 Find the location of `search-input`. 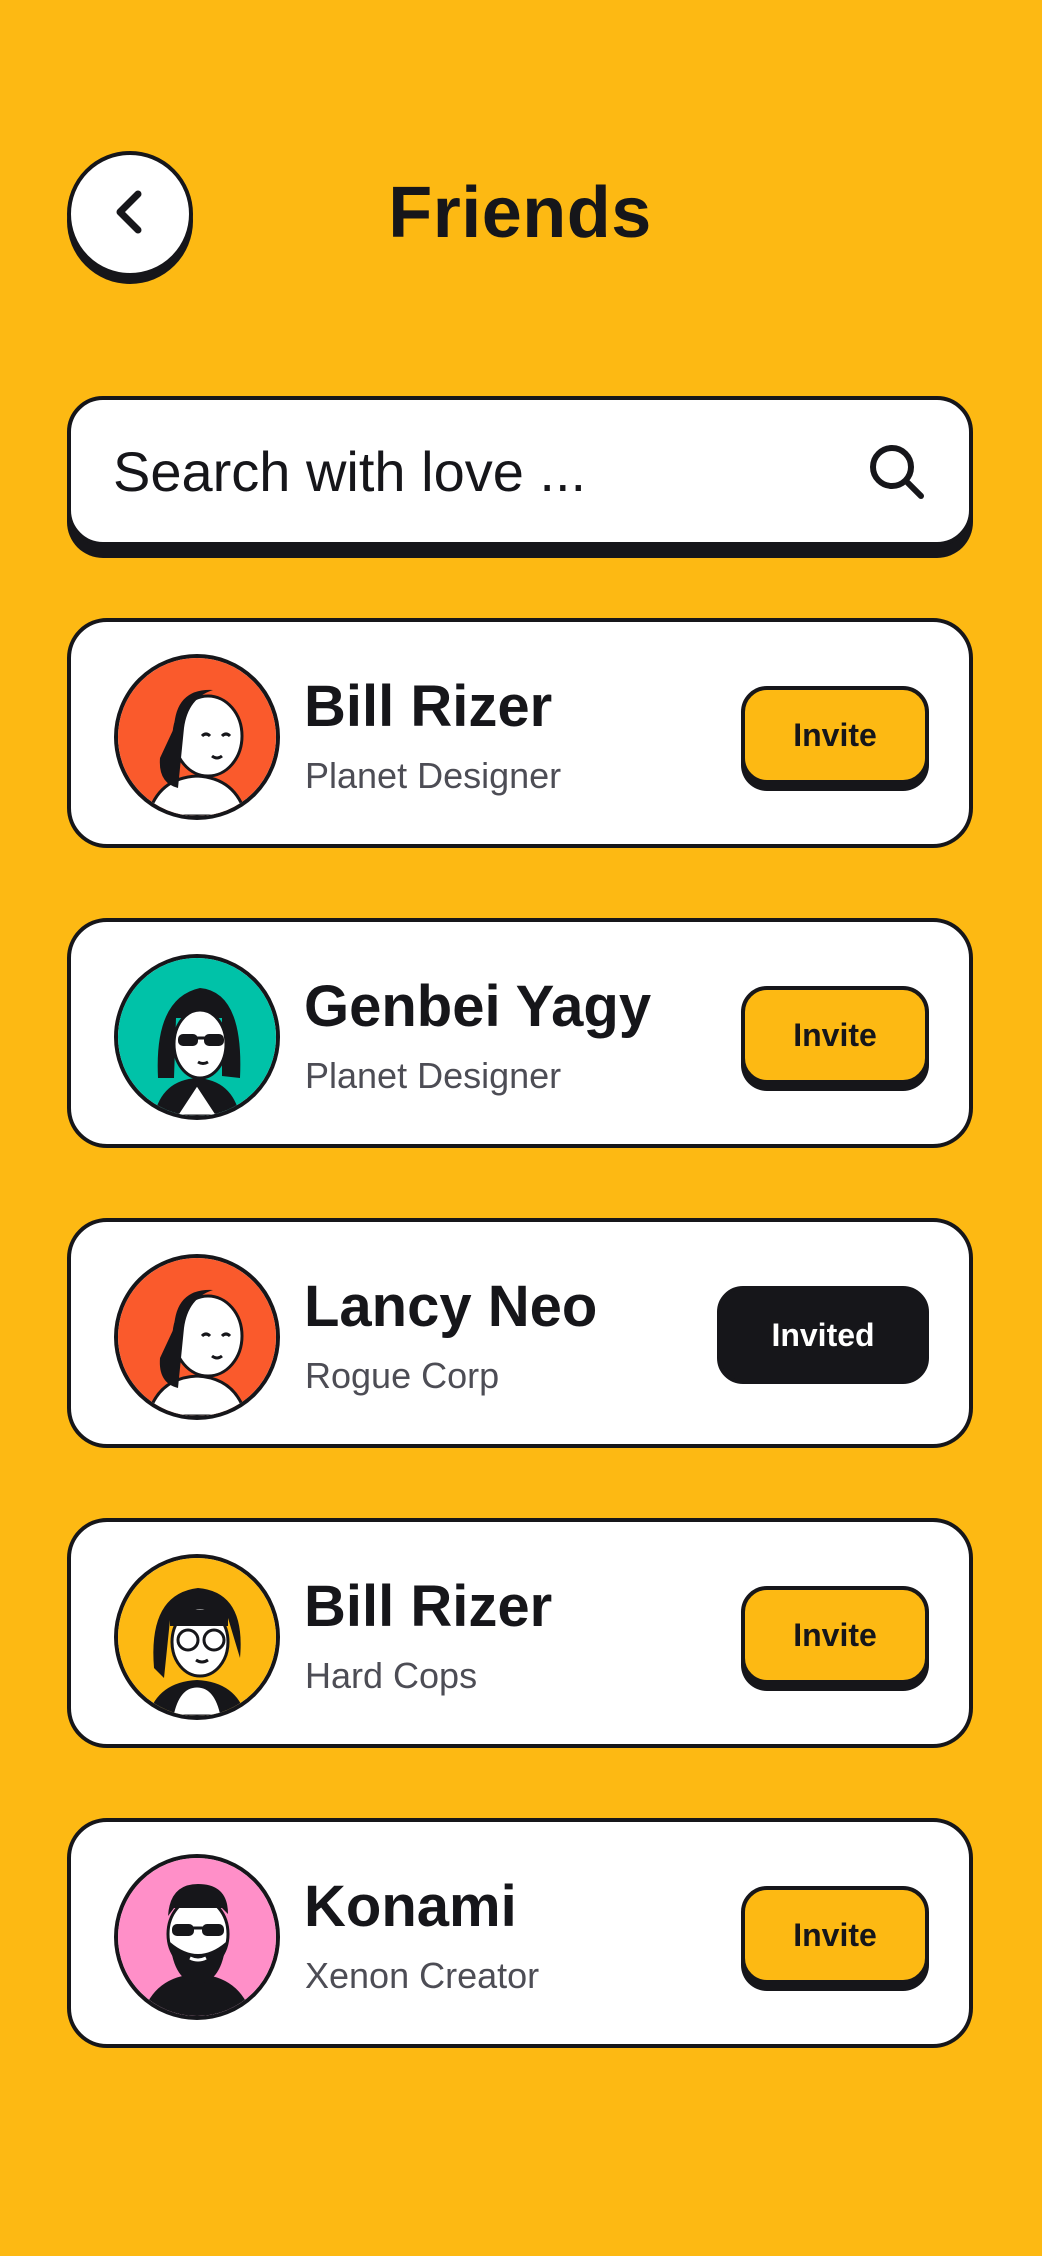

search-input is located at coordinates (473, 471).